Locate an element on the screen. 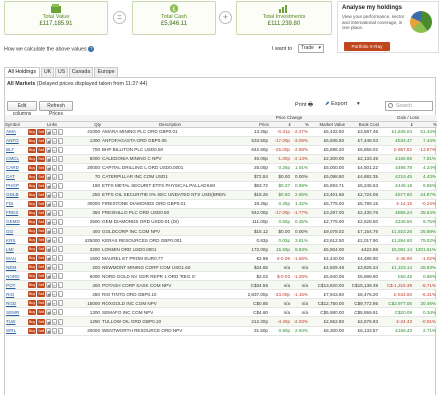 The image size is (440, 395). holding-symbol: CAT is located at coordinates (16, 177).